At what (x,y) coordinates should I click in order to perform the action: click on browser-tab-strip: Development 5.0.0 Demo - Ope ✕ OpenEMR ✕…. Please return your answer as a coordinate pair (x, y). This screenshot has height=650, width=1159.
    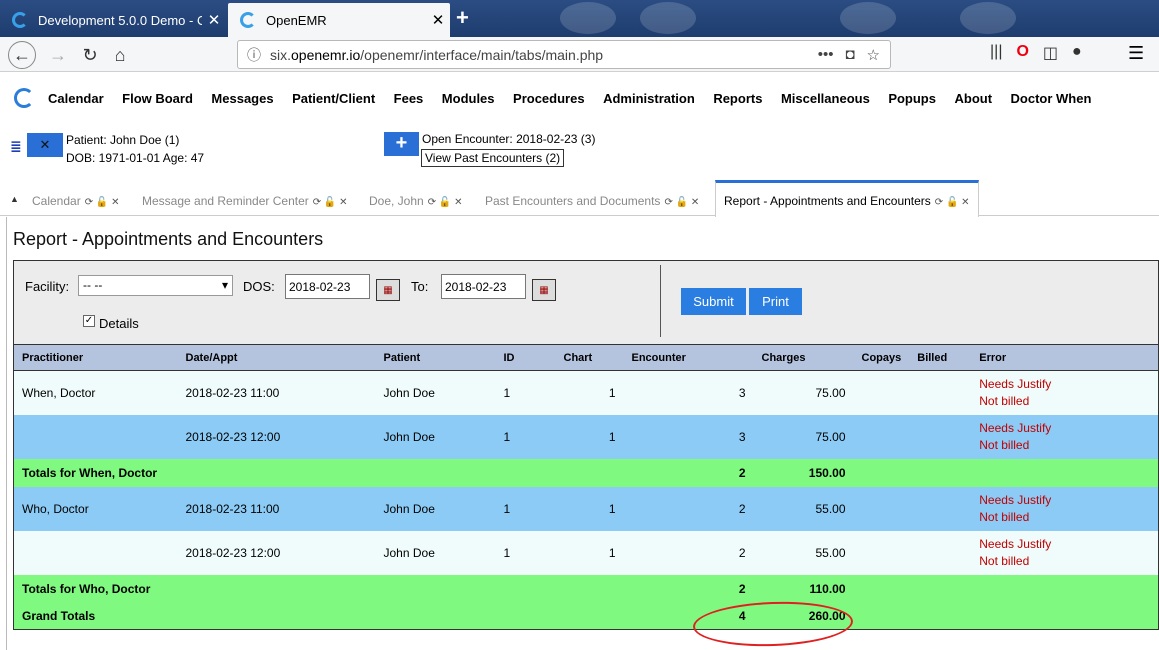
    Looking at the image, I should click on (579, 18).